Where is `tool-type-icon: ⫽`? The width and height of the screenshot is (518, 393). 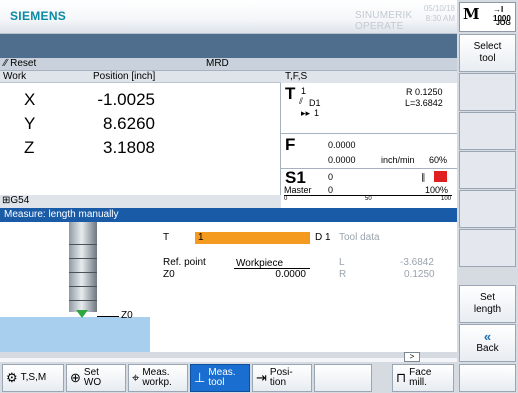
tool-type-icon: ⫽ is located at coordinates (301, 101).